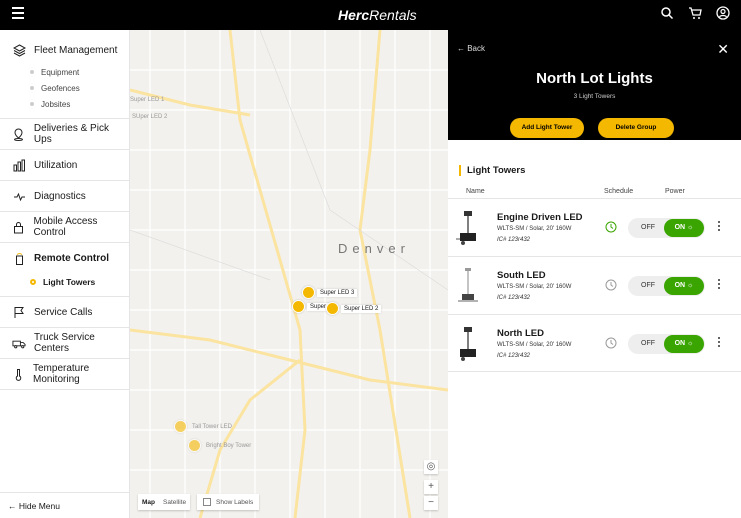 The width and height of the screenshot is (741, 518). What do you see at coordinates (540, 217) in the screenshot?
I see `light-tower-name: Engine Driven LED` at bounding box center [540, 217].